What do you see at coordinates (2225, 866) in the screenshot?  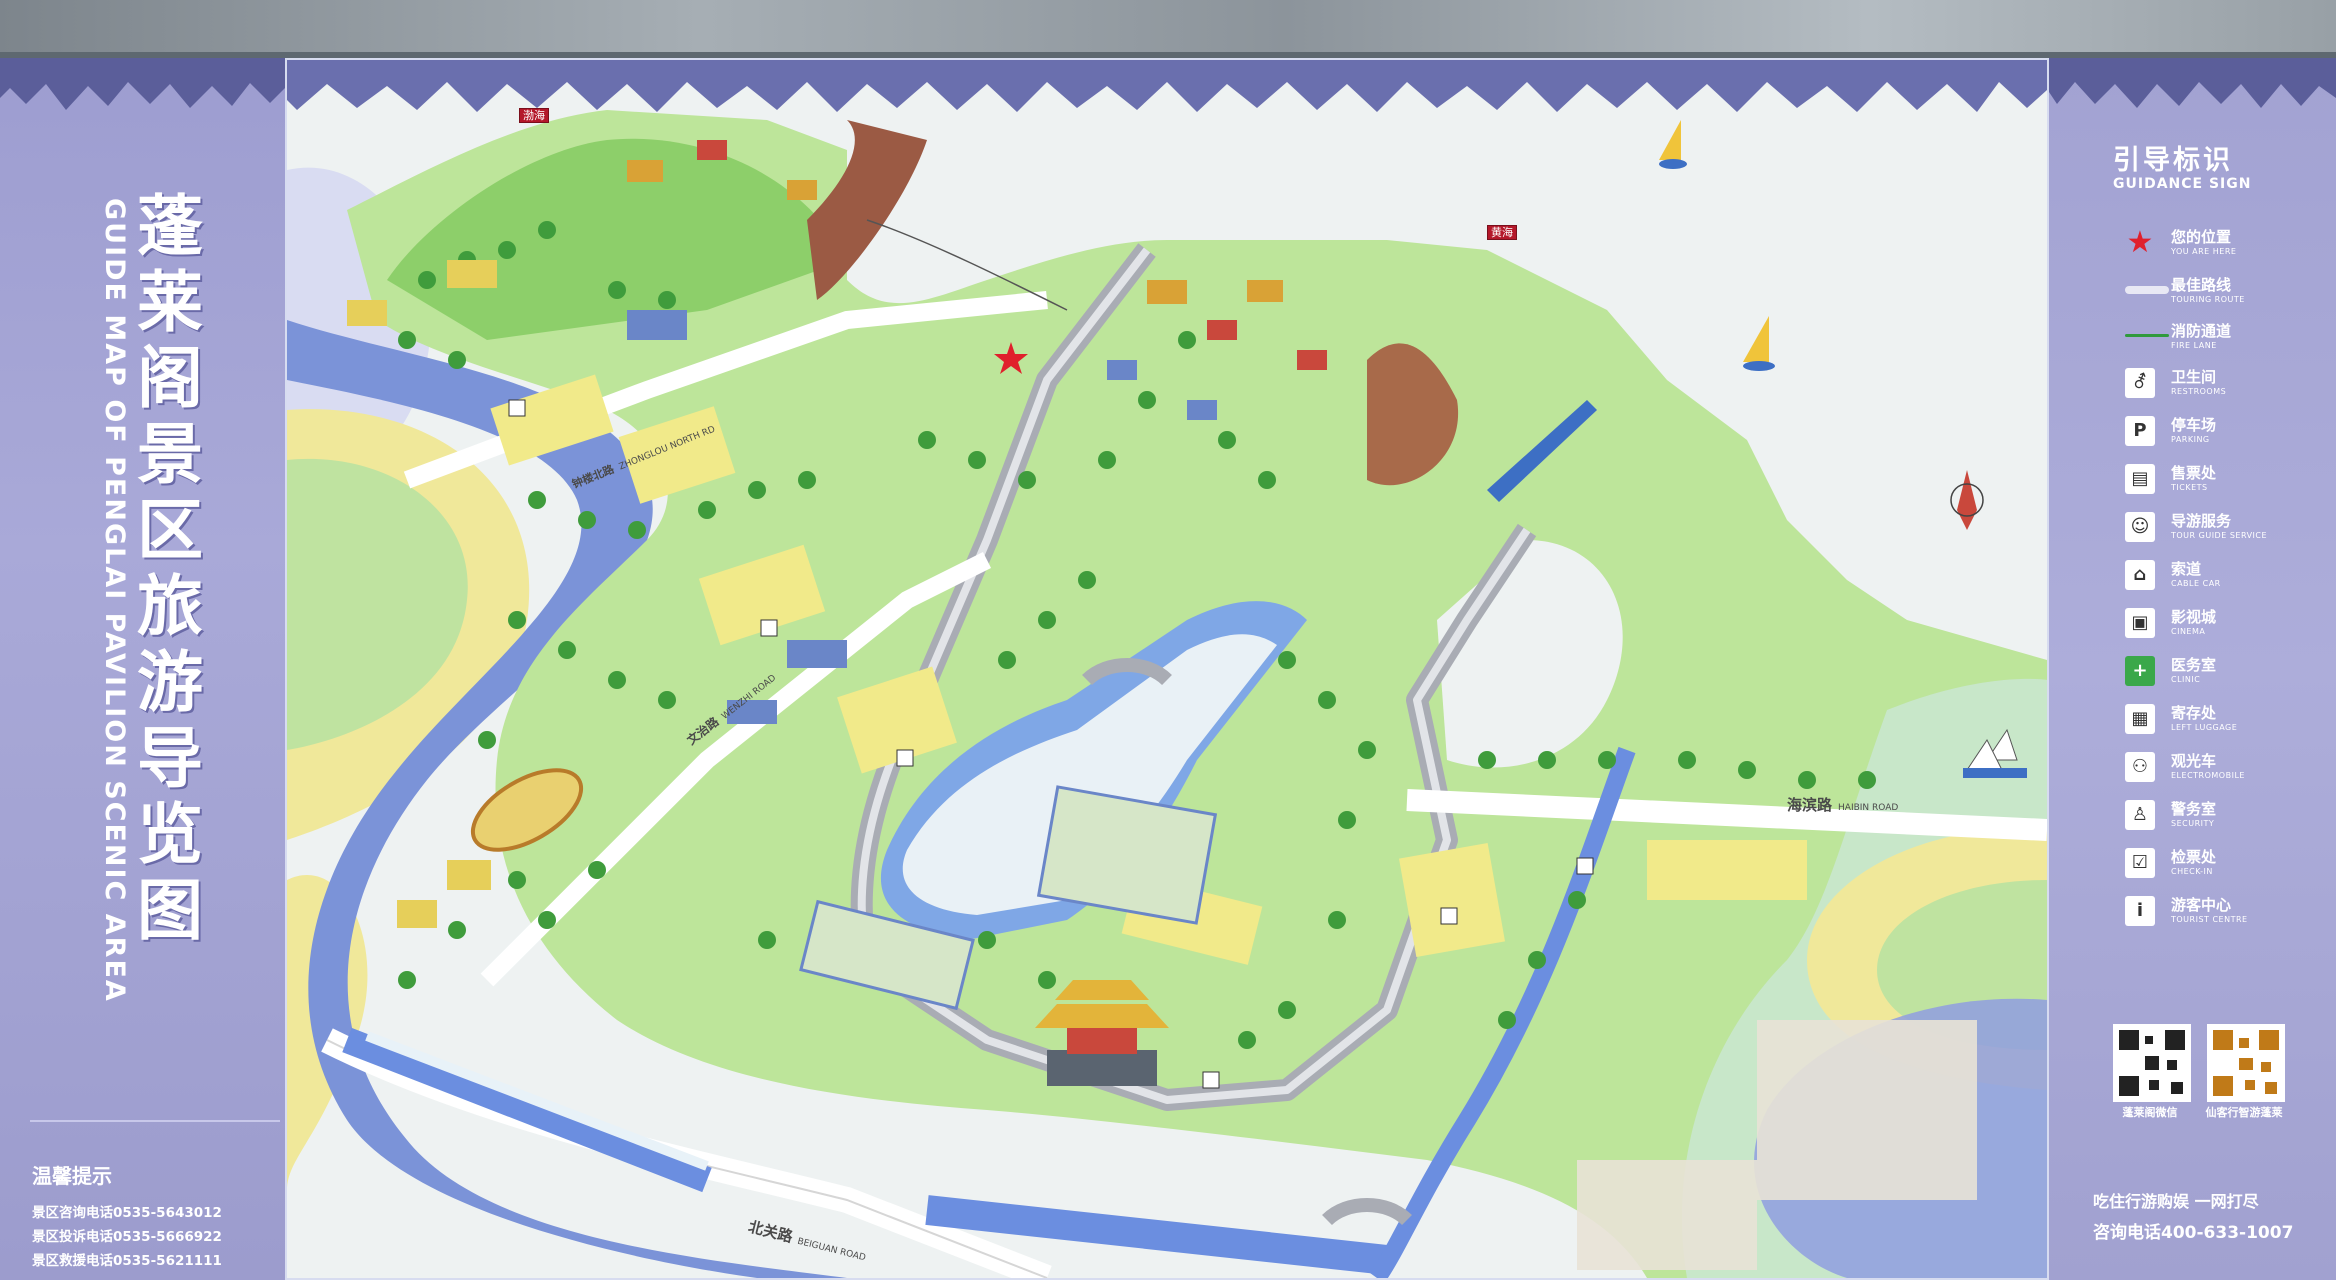 I see `legend-item: ☑ 检票处 CHECK-IN` at bounding box center [2225, 866].